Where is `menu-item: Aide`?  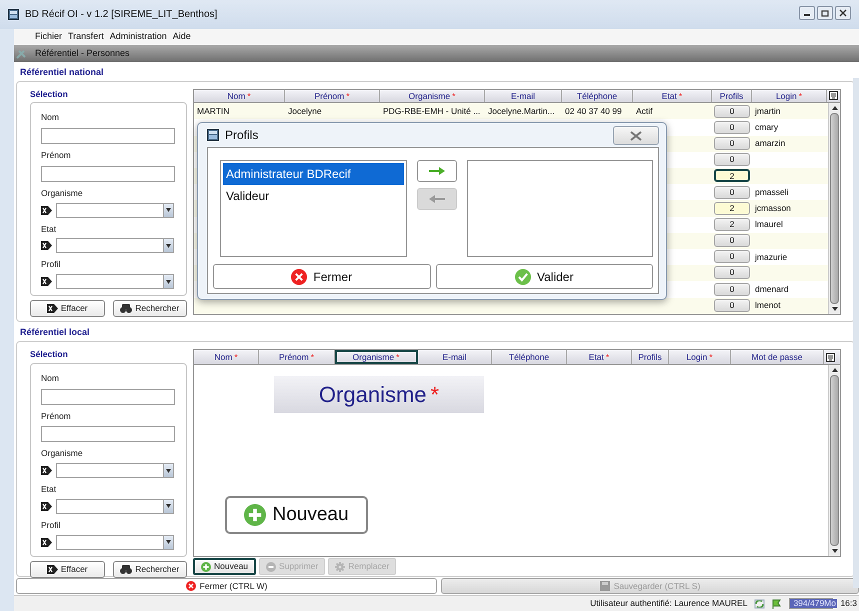 menu-item: Aide is located at coordinates (182, 37).